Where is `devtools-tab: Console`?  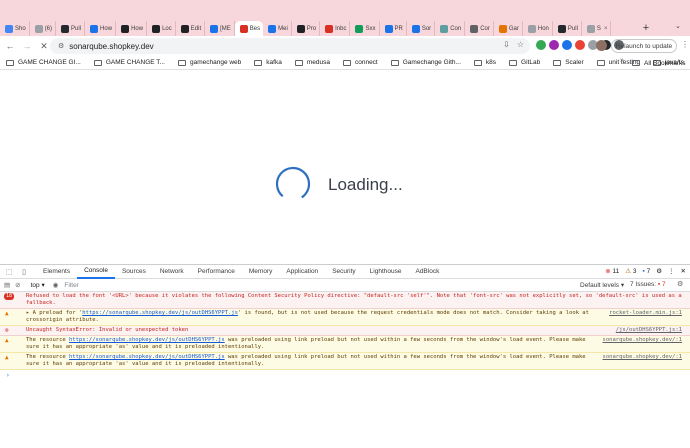 devtools-tab: Console is located at coordinates (96, 272).